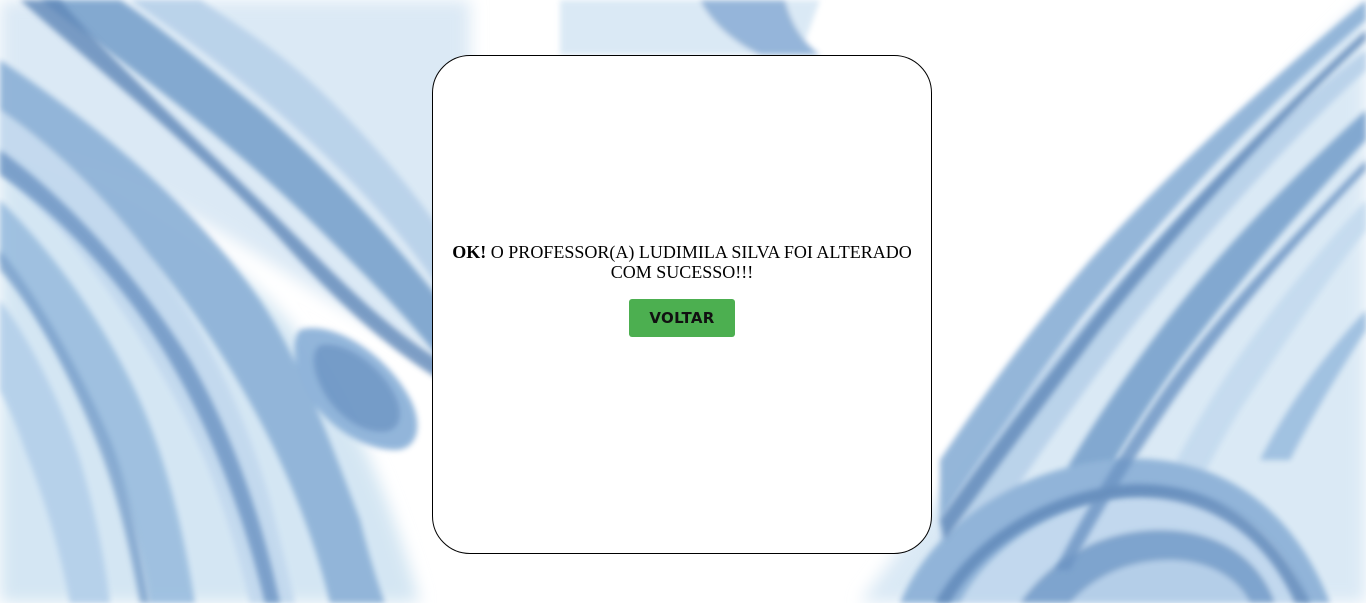  Describe the element at coordinates (682, 318) in the screenshot. I see `back-button: VOLTAR` at that location.